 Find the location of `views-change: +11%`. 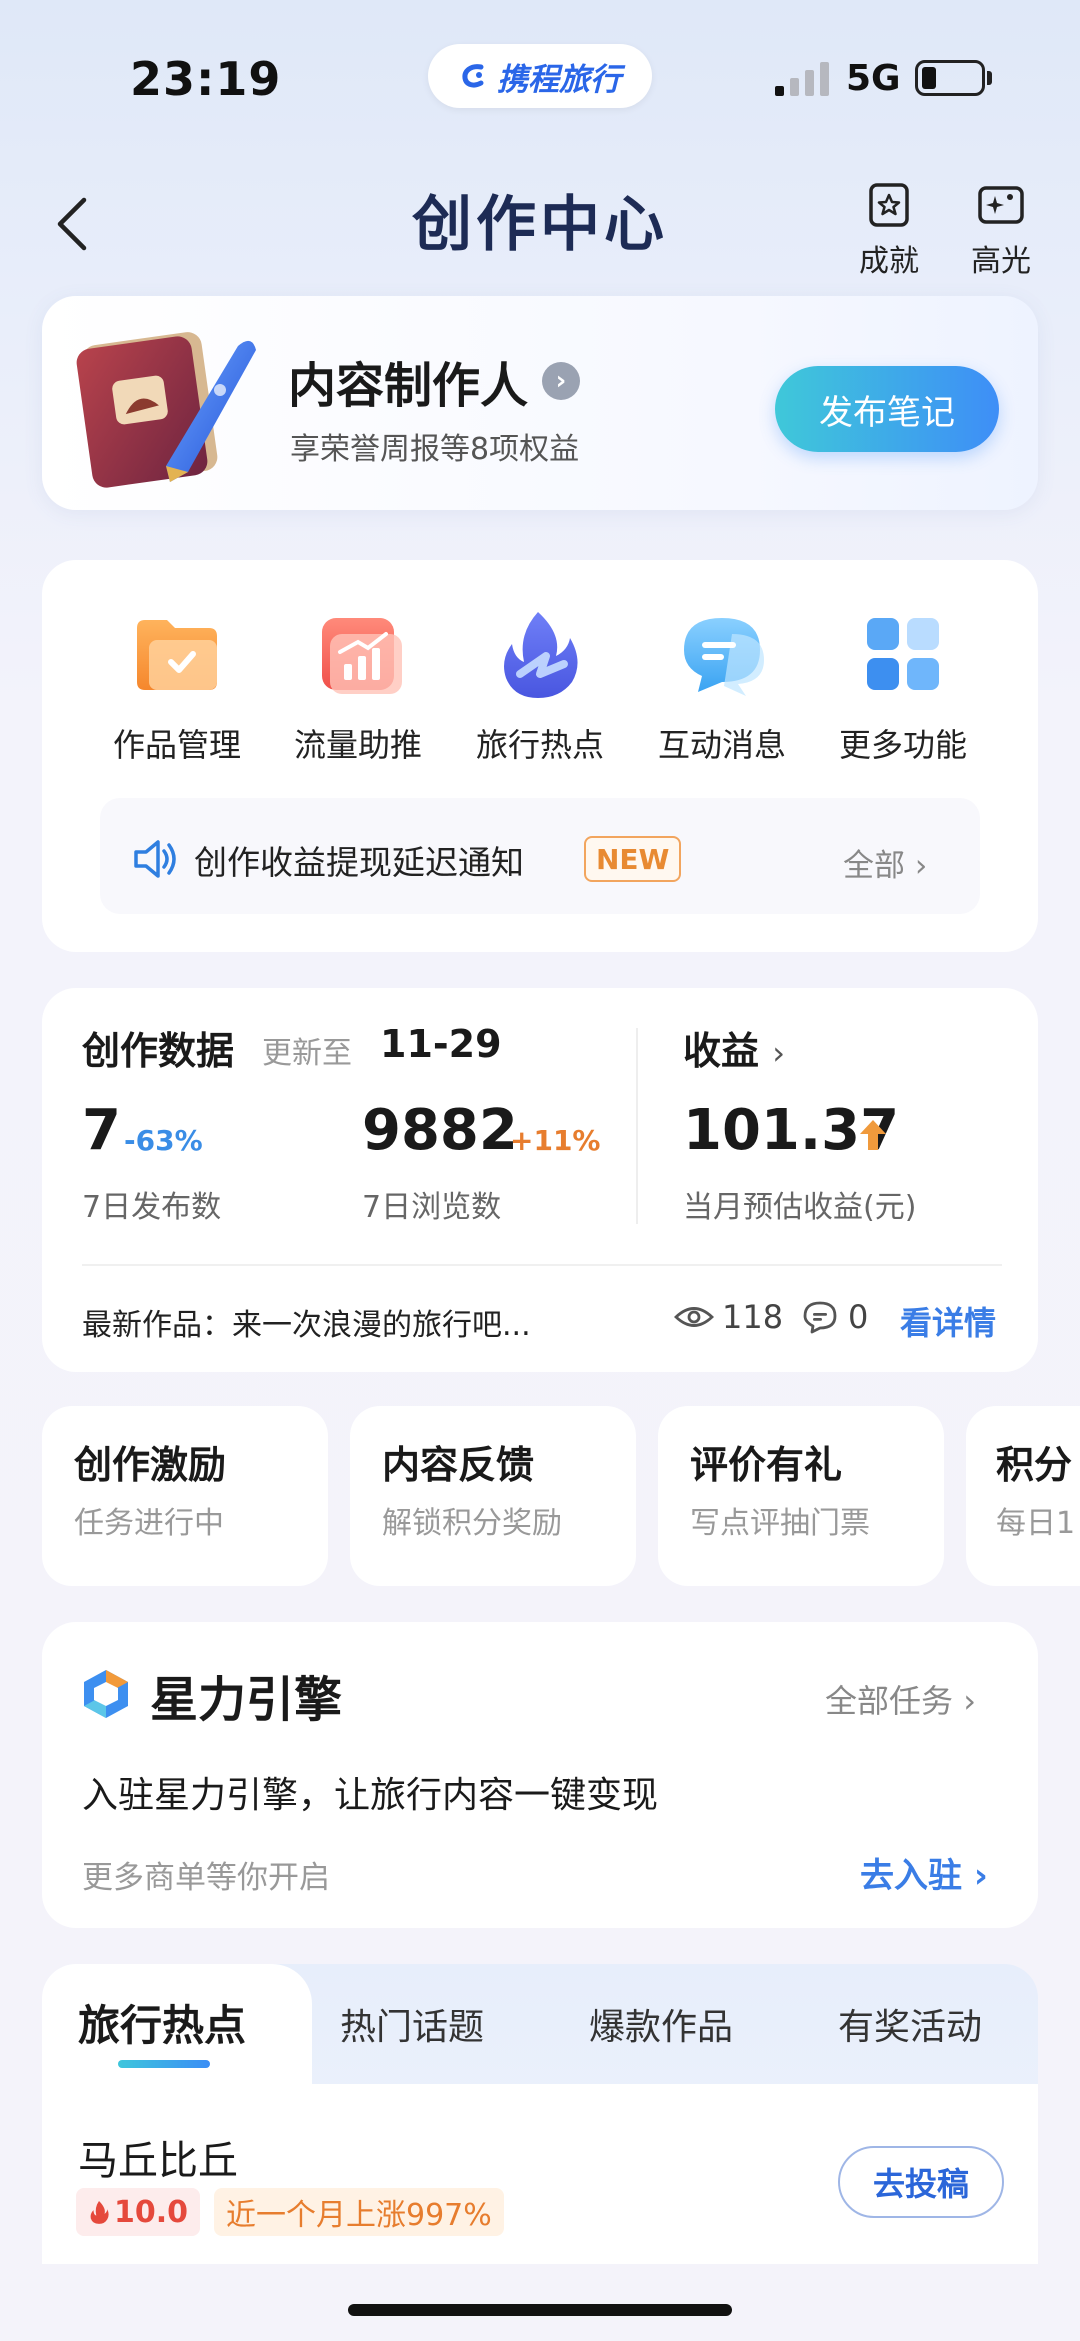

views-change: +11% is located at coordinates (555, 1140).